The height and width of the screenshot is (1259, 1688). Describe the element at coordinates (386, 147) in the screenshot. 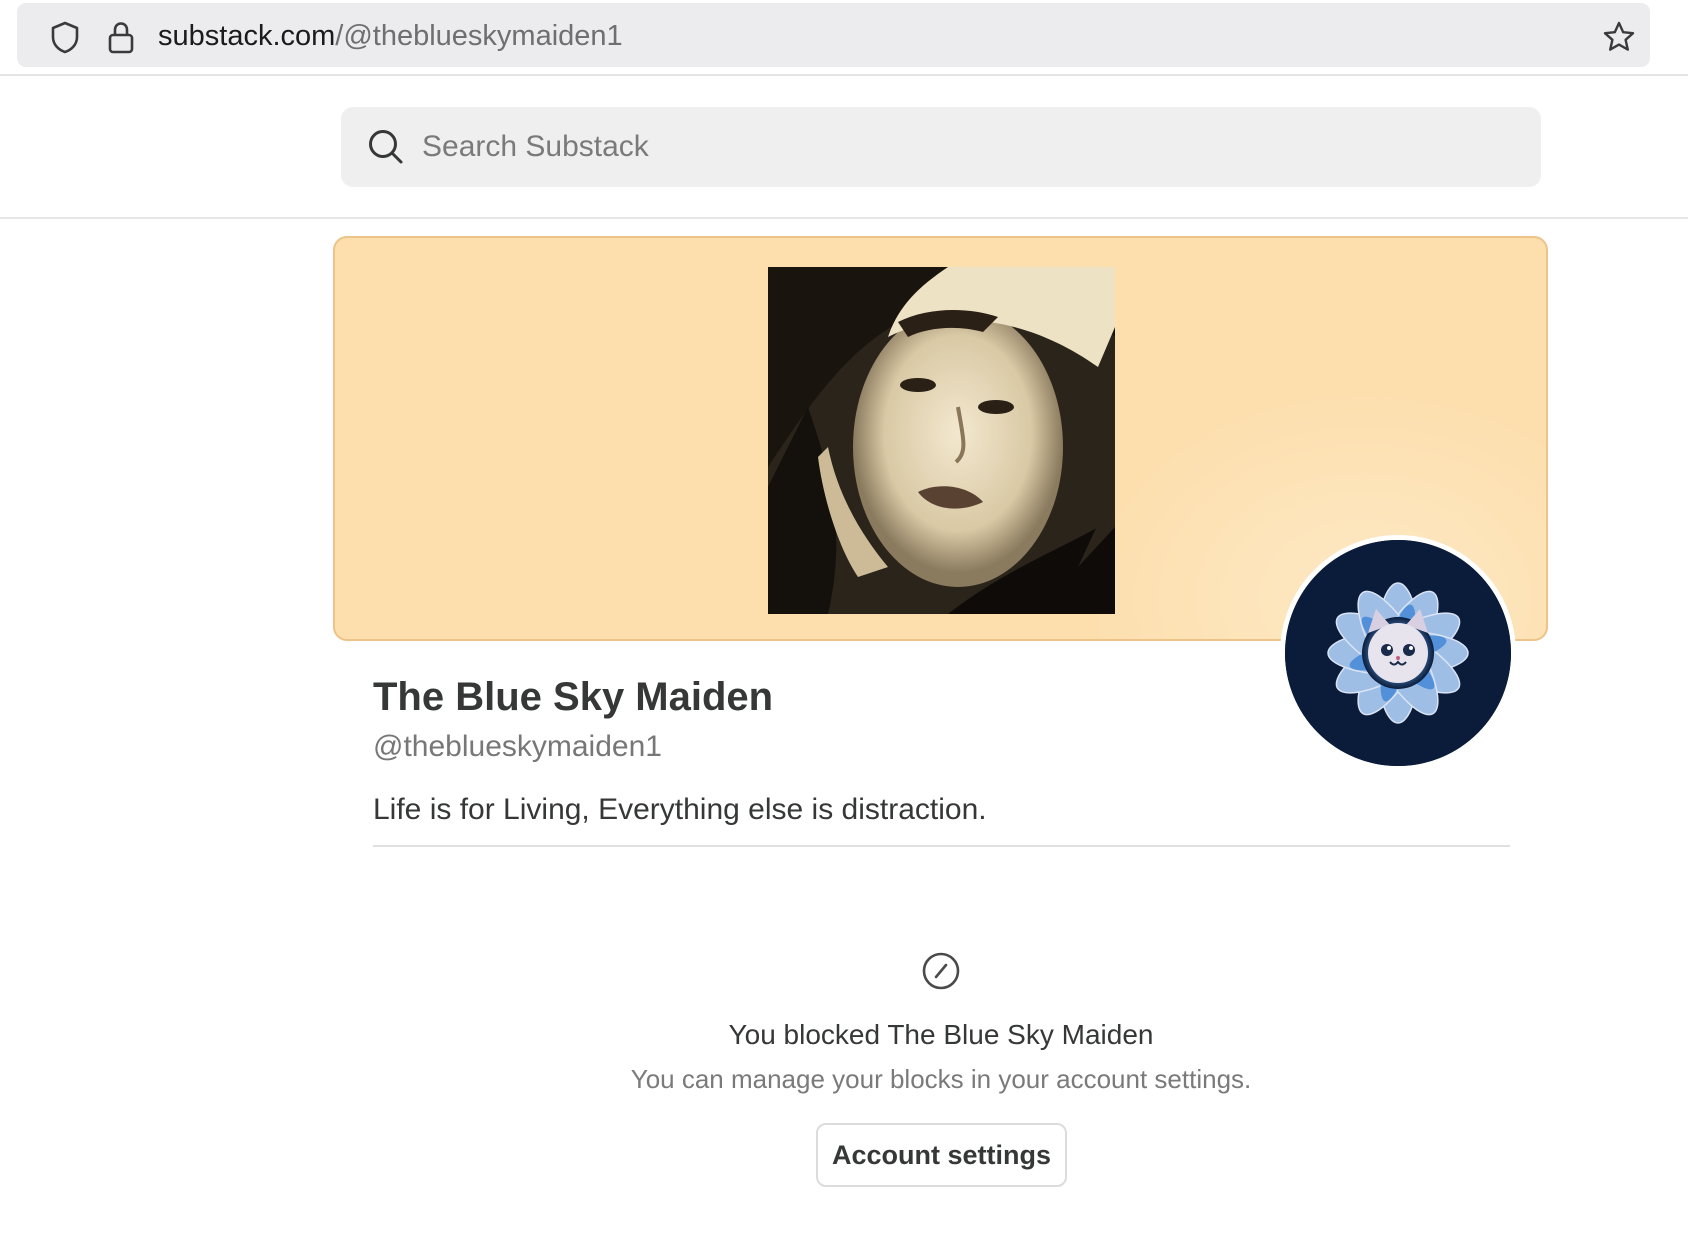

I see `search-icon` at that location.